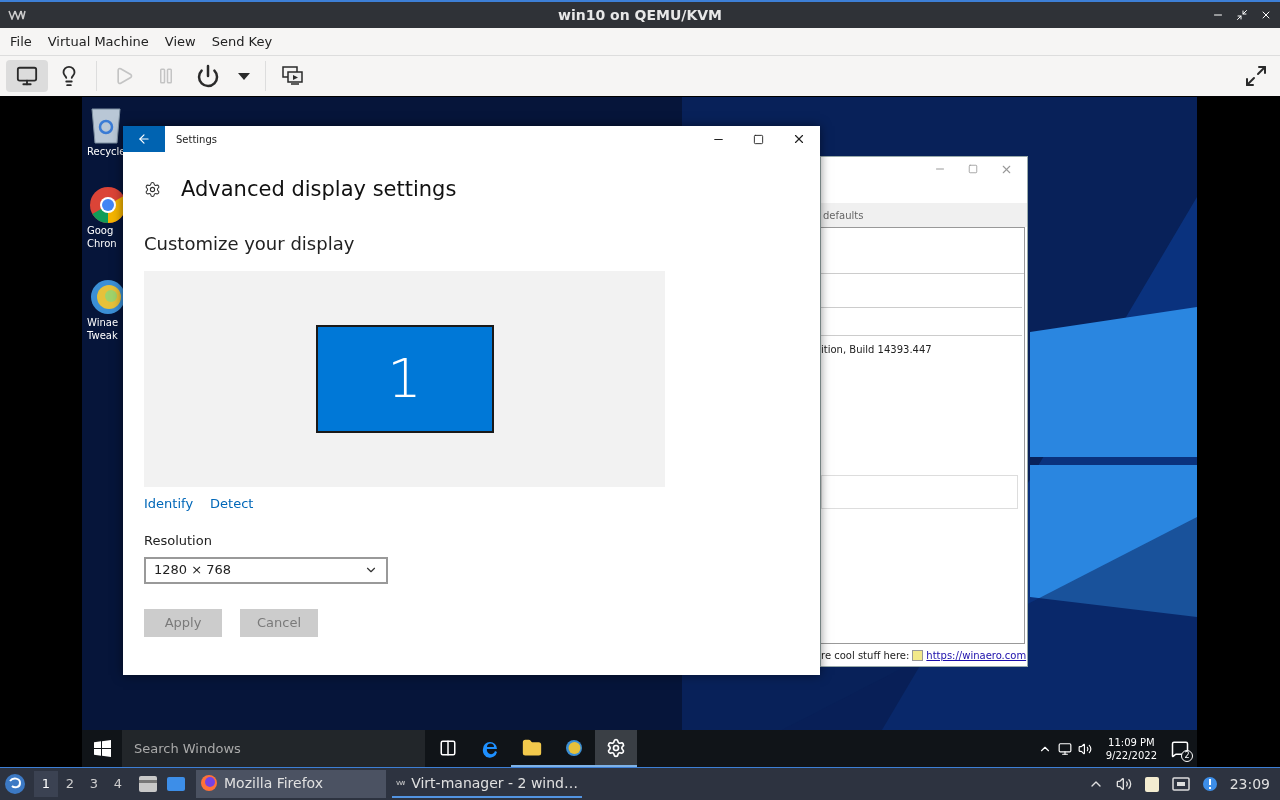 The width and height of the screenshot is (1280, 800). I want to click on workspace-button: 4, so click(118, 784).